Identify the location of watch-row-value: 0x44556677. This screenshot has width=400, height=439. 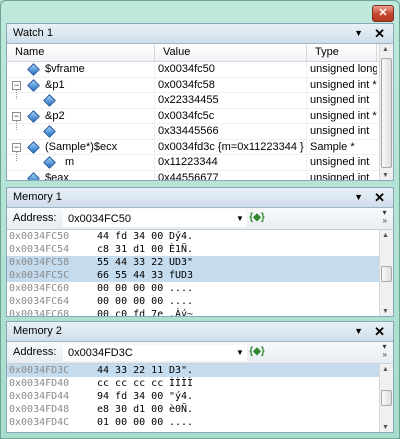
(231, 175).